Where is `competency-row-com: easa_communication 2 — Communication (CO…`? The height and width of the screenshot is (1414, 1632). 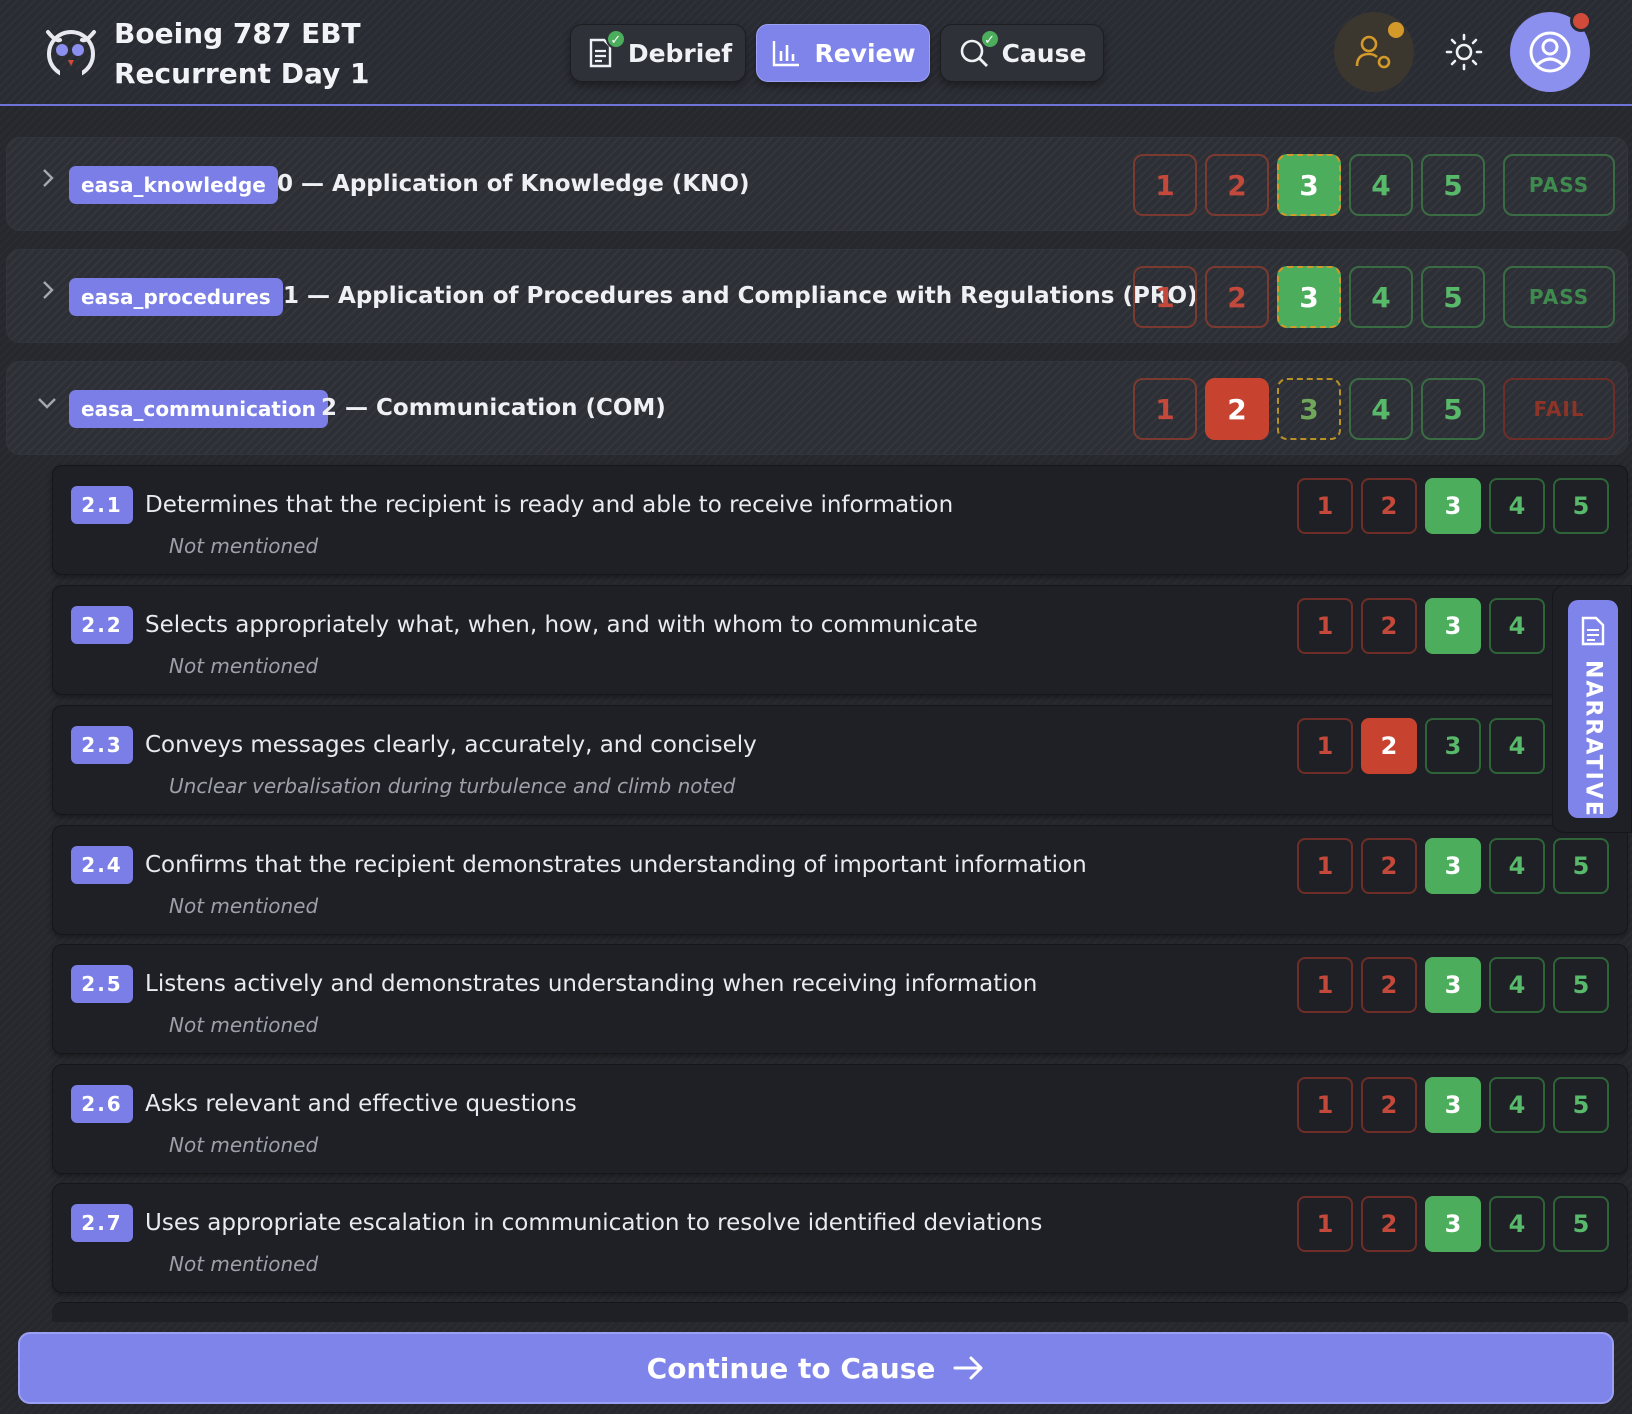
competency-row-com: easa_communication 2 — Communication (CO… is located at coordinates (817, 408).